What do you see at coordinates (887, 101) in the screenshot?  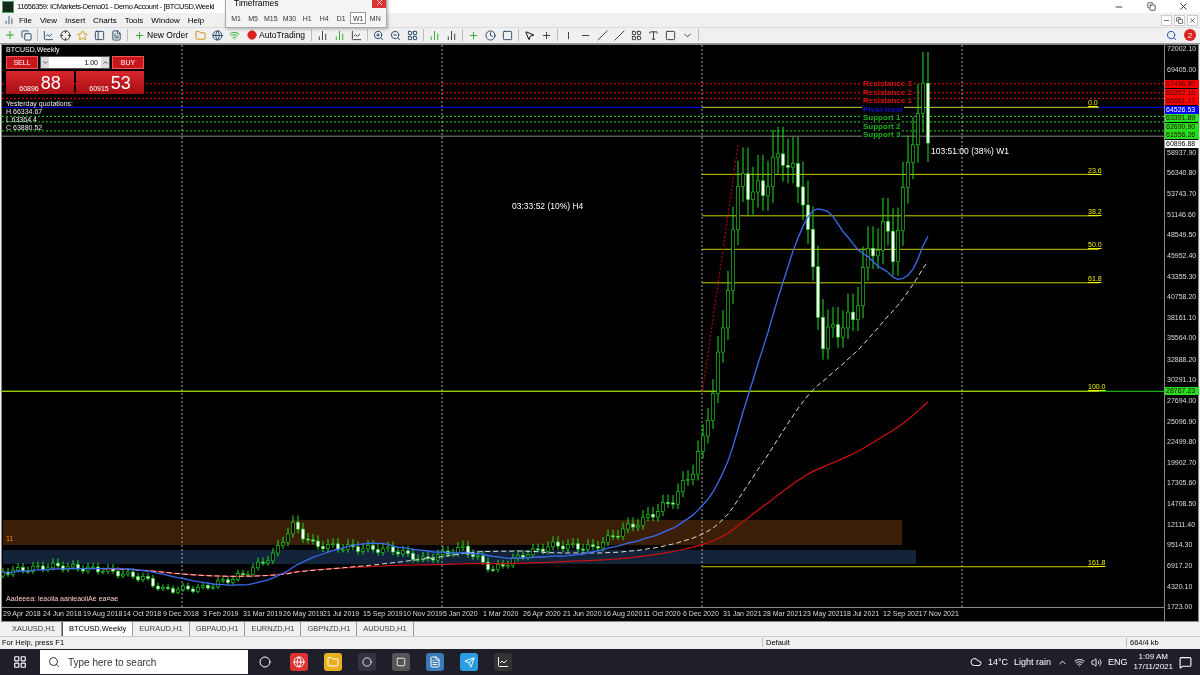 I see `pivot-label: Resistance 1` at bounding box center [887, 101].